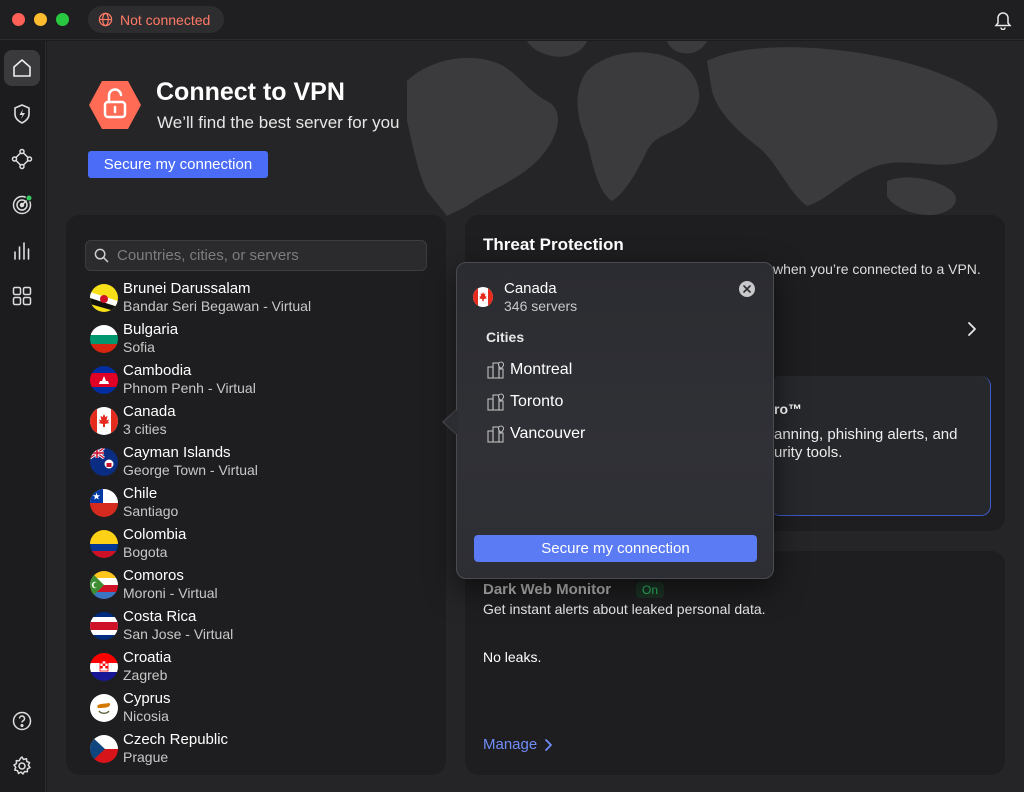 Image resolution: width=1024 pixels, height=792 pixels. Describe the element at coordinates (178, 634) in the screenshot. I see `country-sub: San Jose - Virtual` at that location.